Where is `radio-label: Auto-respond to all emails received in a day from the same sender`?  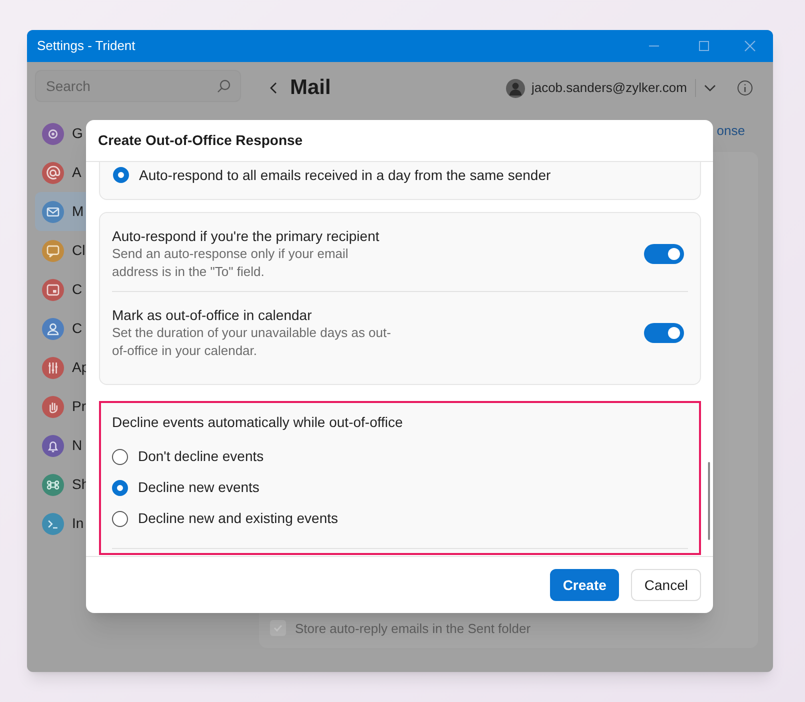
radio-label: Auto-respond to all emails received in a day from the same sender is located at coordinates (345, 175).